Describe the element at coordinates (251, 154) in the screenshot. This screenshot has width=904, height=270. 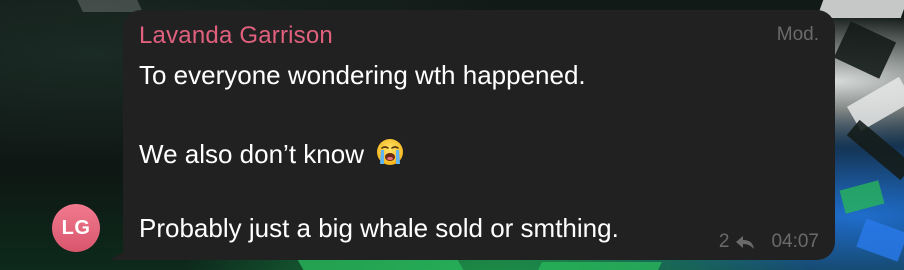
I see `message-text-span: We also don’t know` at that location.